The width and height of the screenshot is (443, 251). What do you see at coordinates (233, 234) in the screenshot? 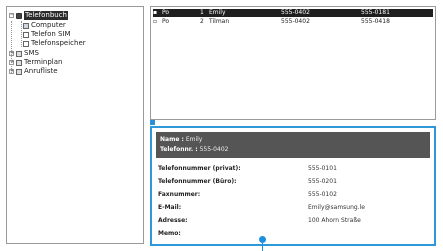
I see `field-memo: Memo:` at bounding box center [233, 234].